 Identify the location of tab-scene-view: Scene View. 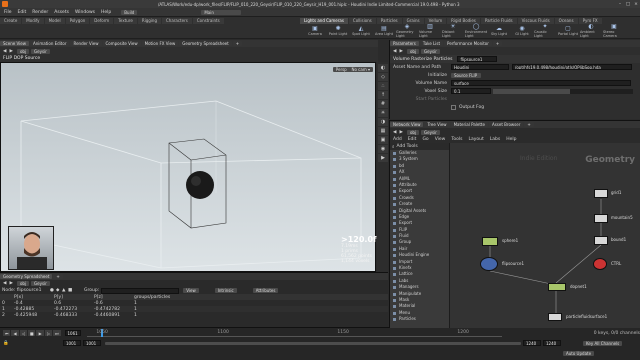
(14, 43).